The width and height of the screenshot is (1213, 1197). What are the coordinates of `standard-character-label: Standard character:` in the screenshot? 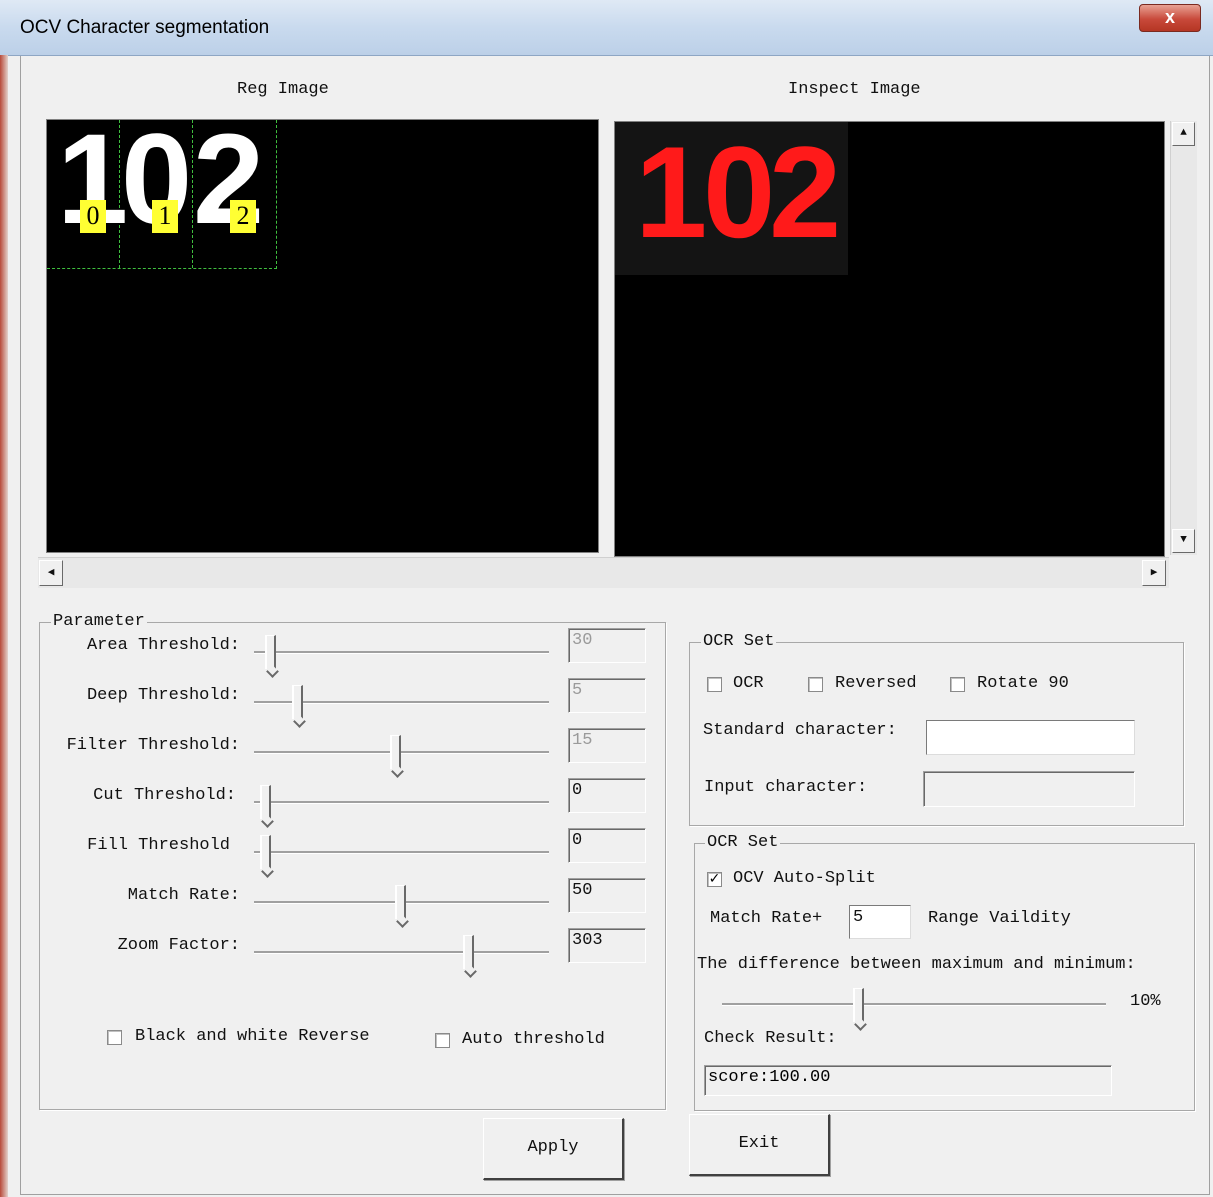 It's located at (800, 730).